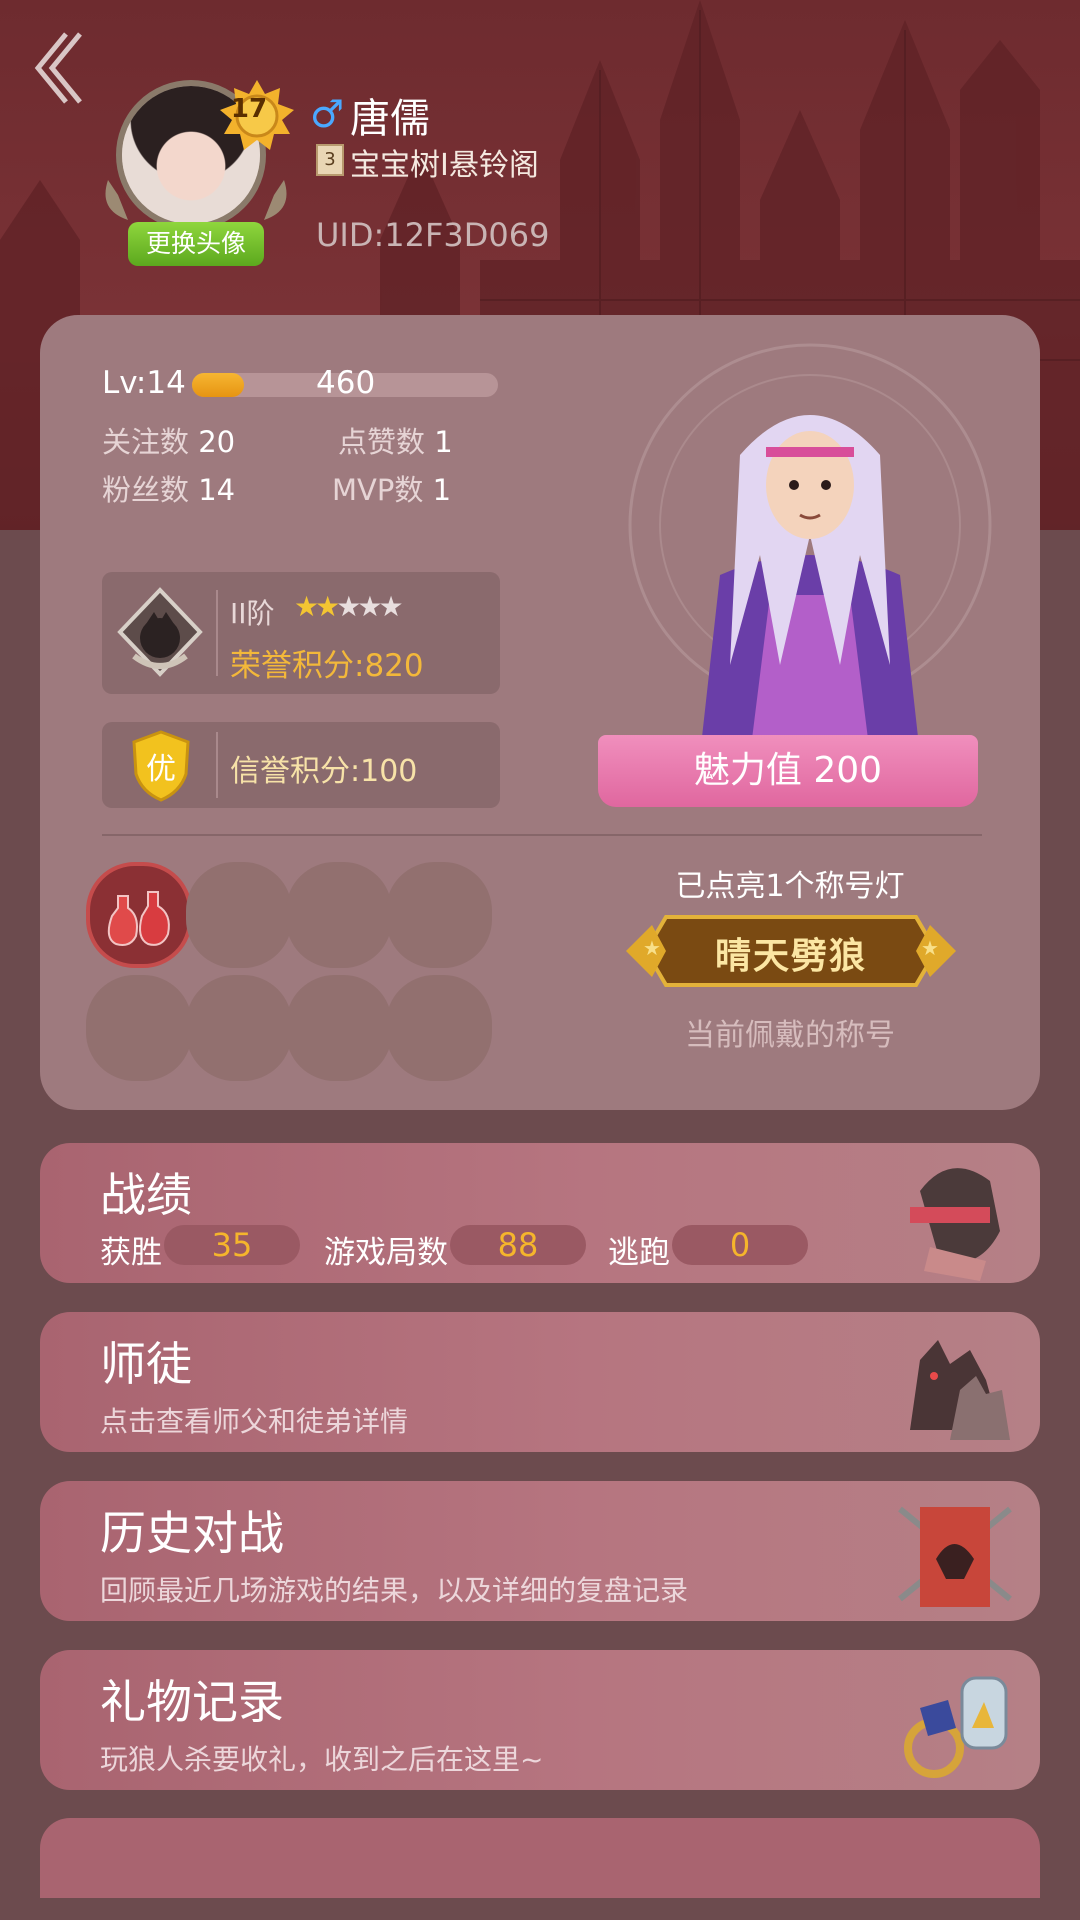 The image size is (1080, 1920). What do you see at coordinates (138, 918) in the screenshot?
I see `potion-bottles-icon` at bounding box center [138, 918].